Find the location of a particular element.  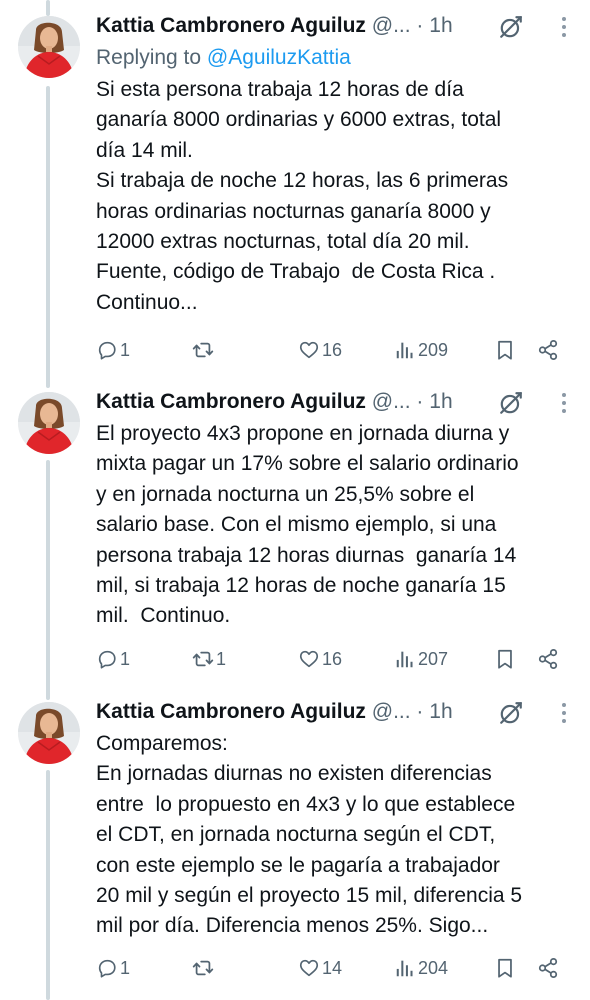

replying-to: Replying to @AguiluzKattia is located at coordinates (336, 58).